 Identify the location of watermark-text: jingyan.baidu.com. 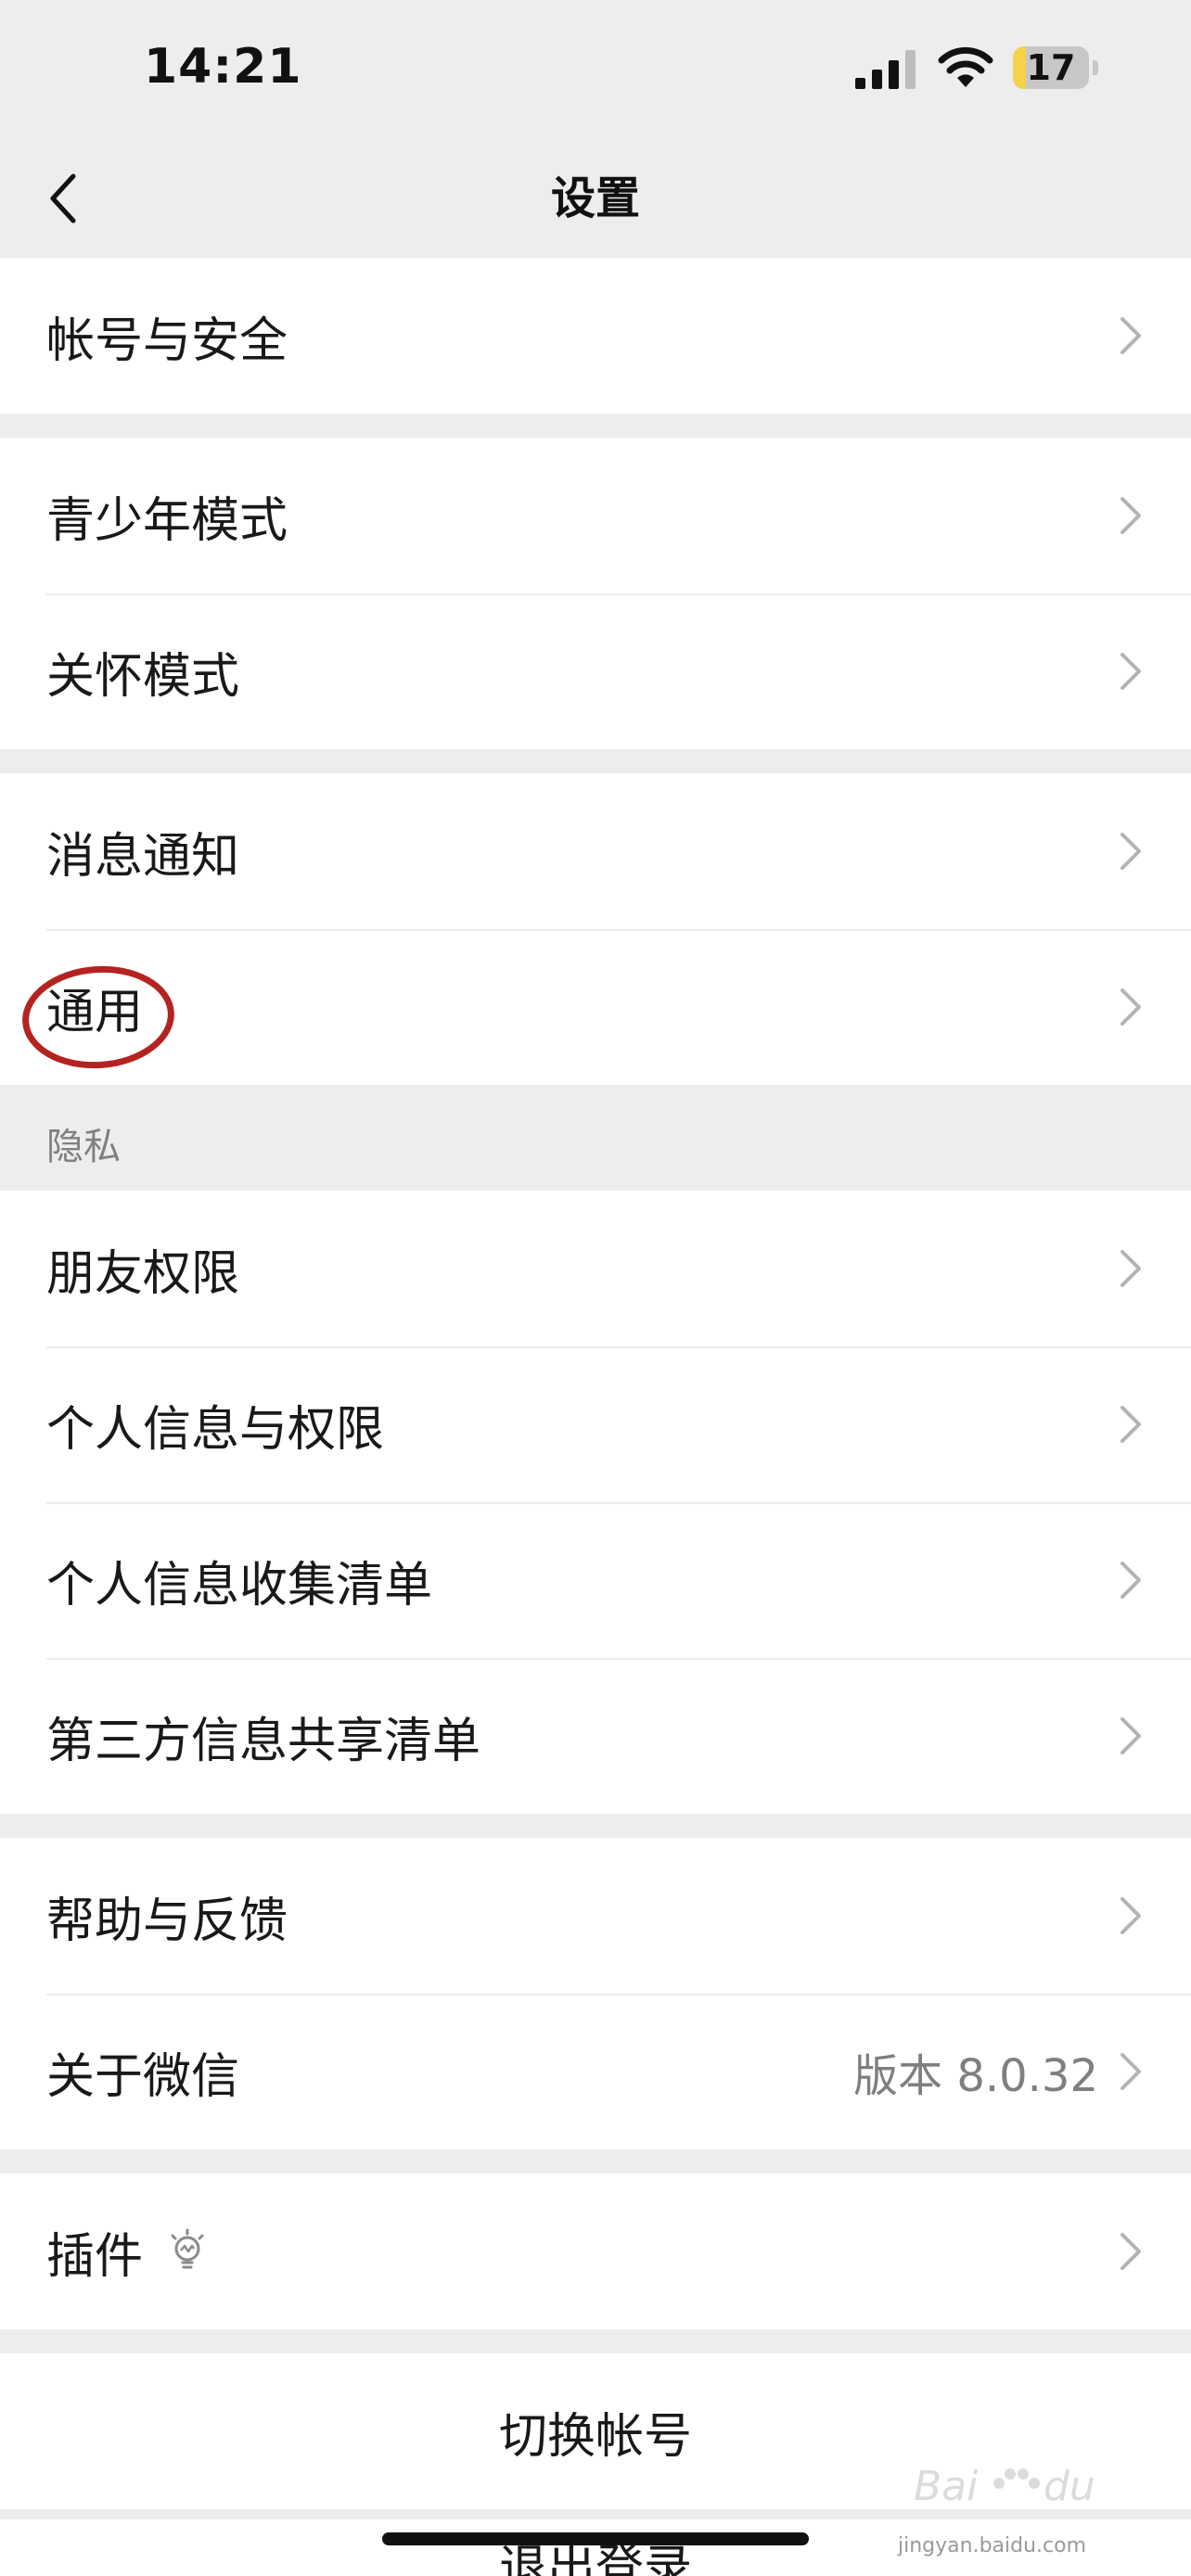
(992, 2545).